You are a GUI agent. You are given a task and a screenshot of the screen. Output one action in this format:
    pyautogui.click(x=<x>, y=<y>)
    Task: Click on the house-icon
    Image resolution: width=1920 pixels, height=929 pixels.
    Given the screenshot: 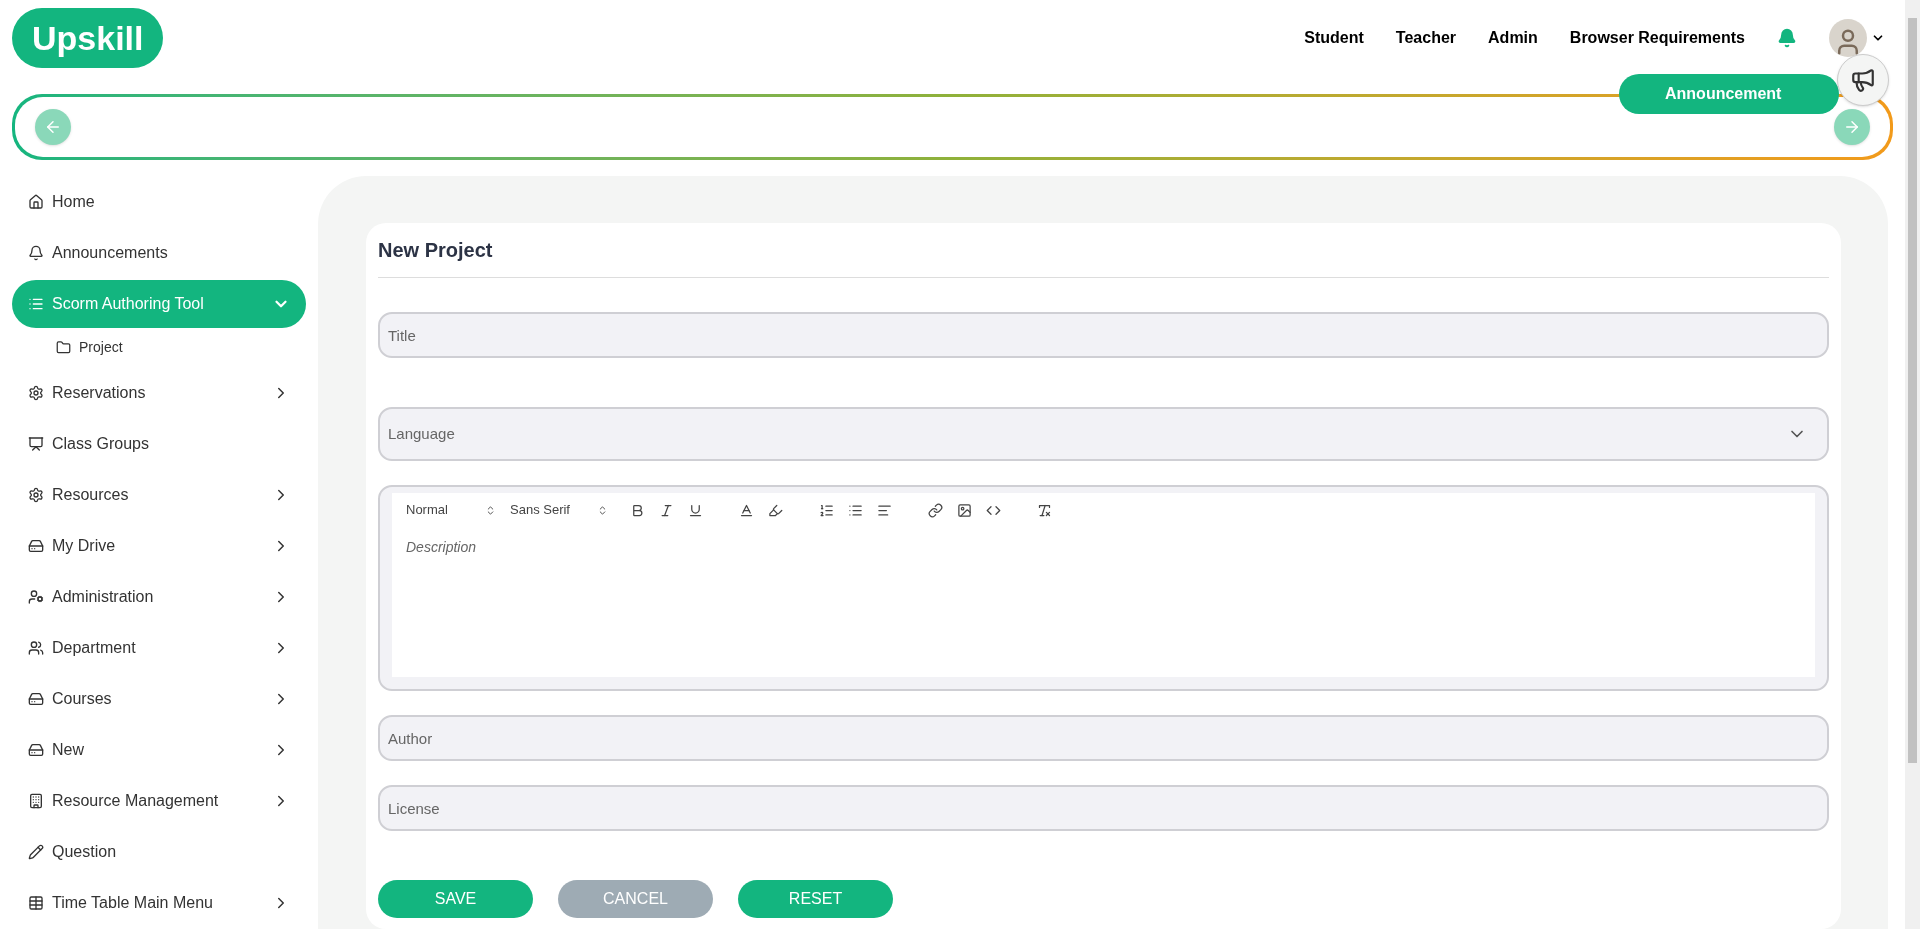 What is the action you would take?
    pyautogui.click(x=36, y=202)
    